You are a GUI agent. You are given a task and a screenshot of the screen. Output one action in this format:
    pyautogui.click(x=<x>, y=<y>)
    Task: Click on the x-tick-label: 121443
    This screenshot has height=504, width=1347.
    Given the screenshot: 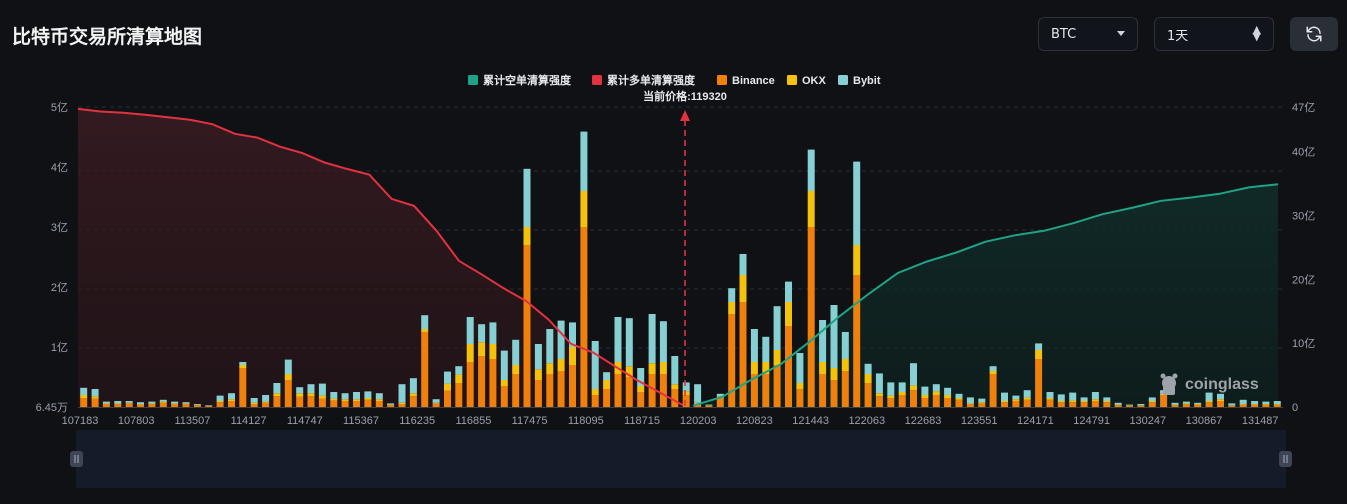 What is the action you would take?
    pyautogui.click(x=810, y=421)
    